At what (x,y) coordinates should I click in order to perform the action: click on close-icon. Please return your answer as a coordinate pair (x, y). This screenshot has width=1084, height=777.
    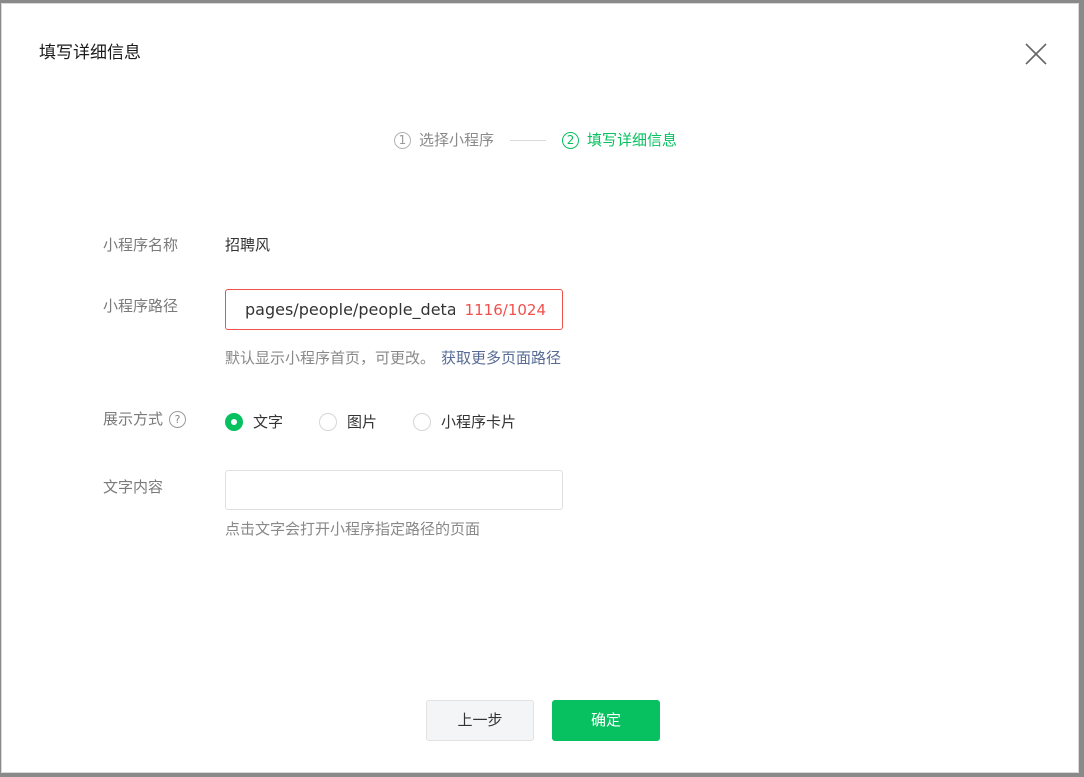
    Looking at the image, I should click on (1036, 54).